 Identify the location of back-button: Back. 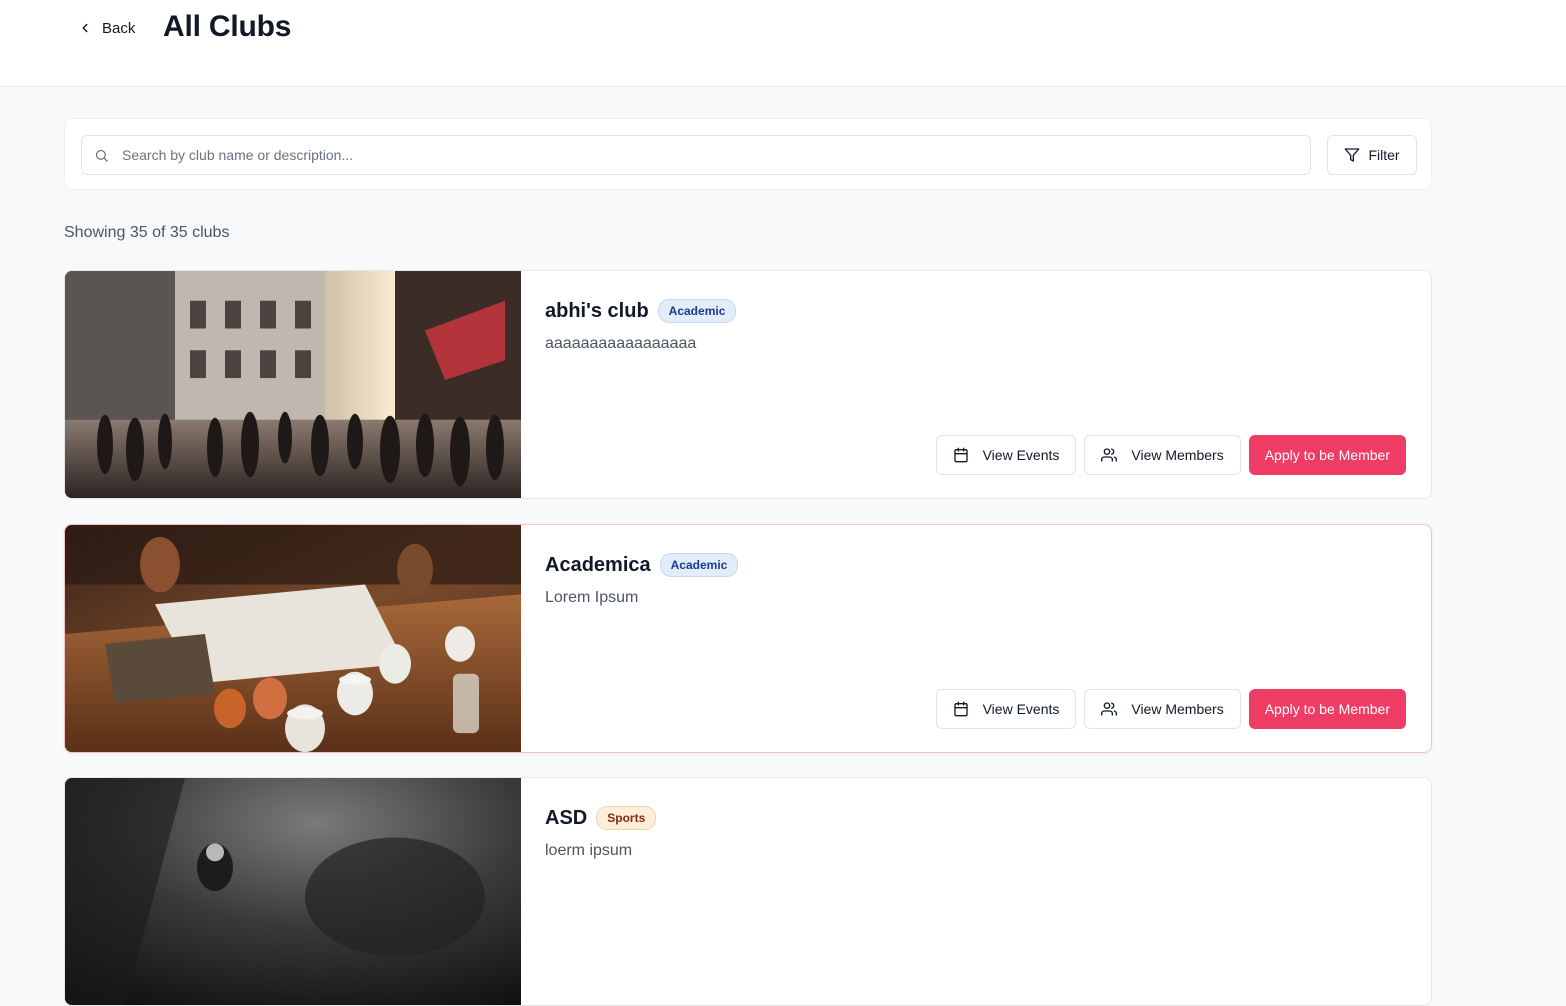
(106, 28).